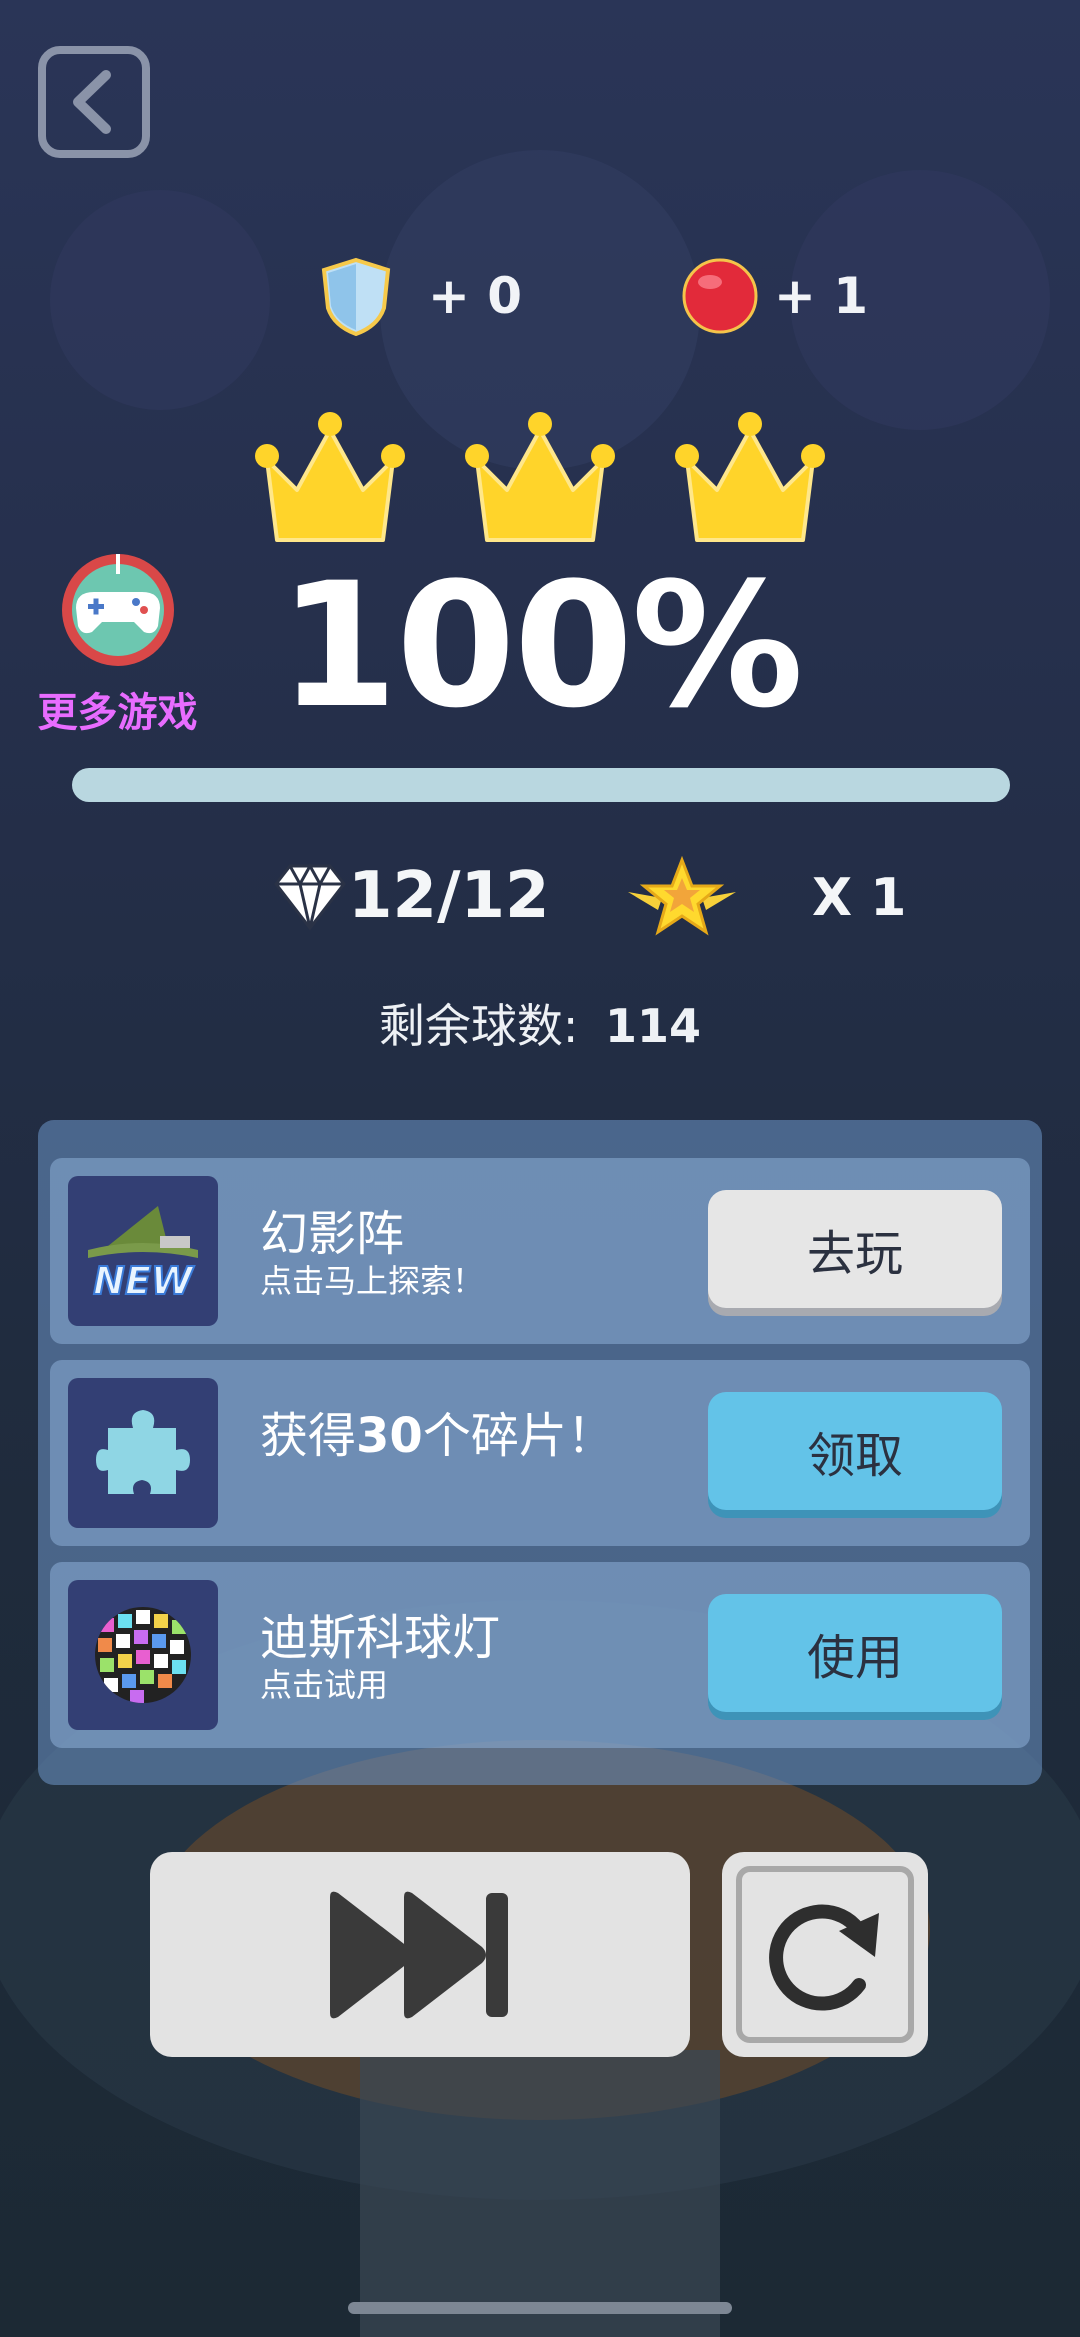  Describe the element at coordinates (143, 1453) in the screenshot. I see `puzzle-piece-icon` at that location.